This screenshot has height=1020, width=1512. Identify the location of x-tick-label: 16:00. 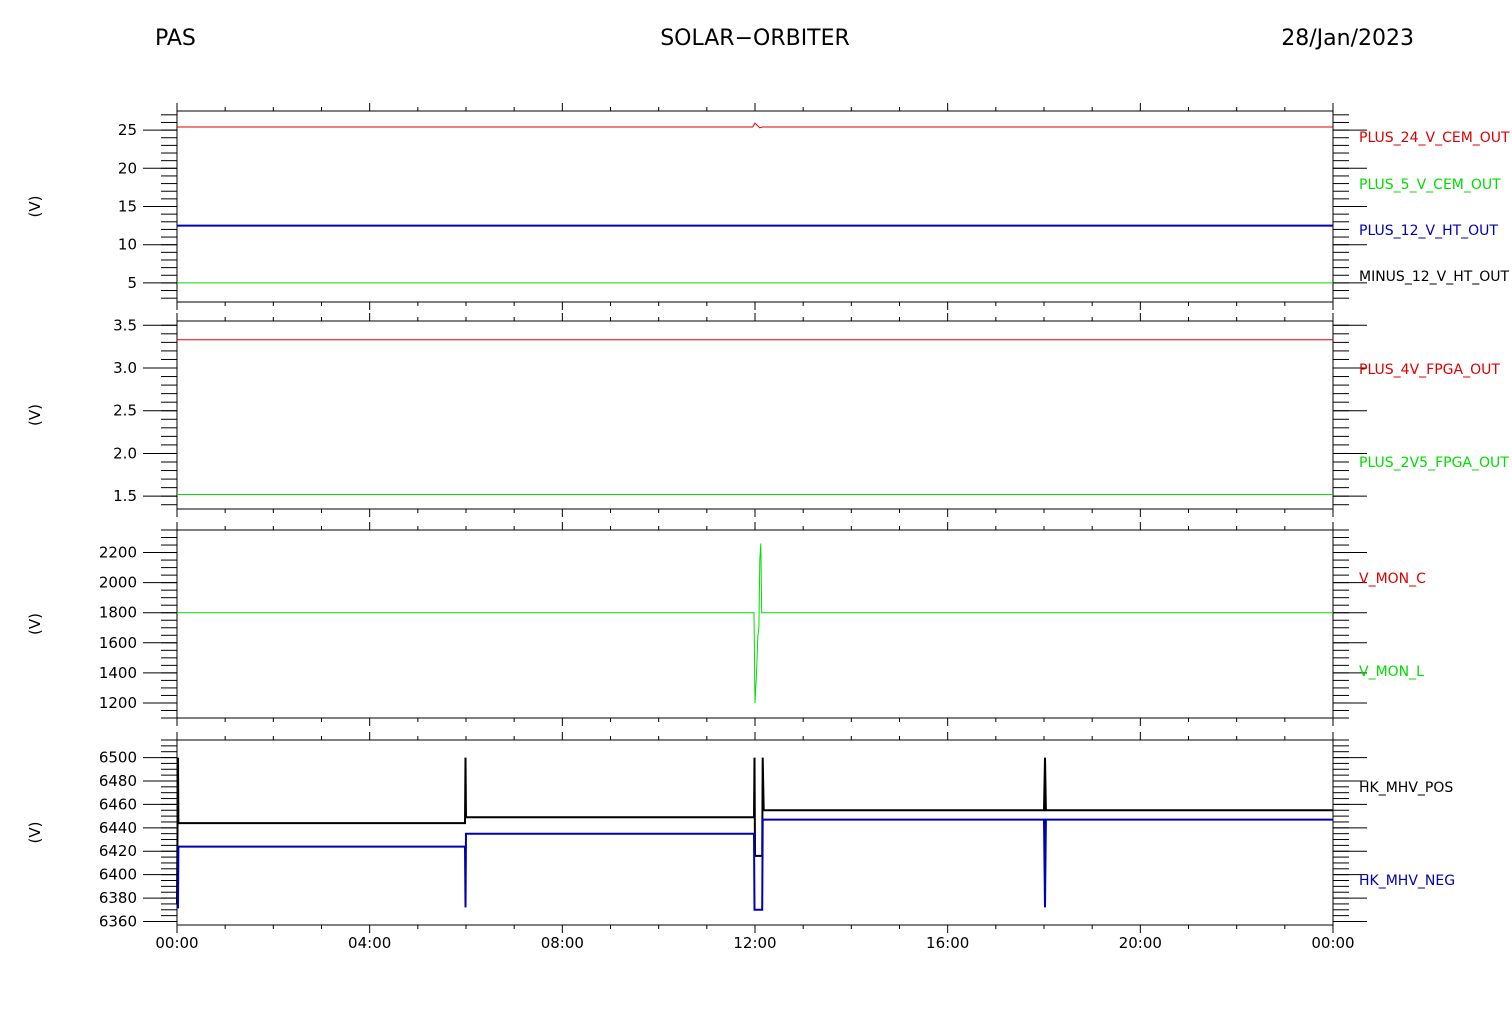
(947, 943).